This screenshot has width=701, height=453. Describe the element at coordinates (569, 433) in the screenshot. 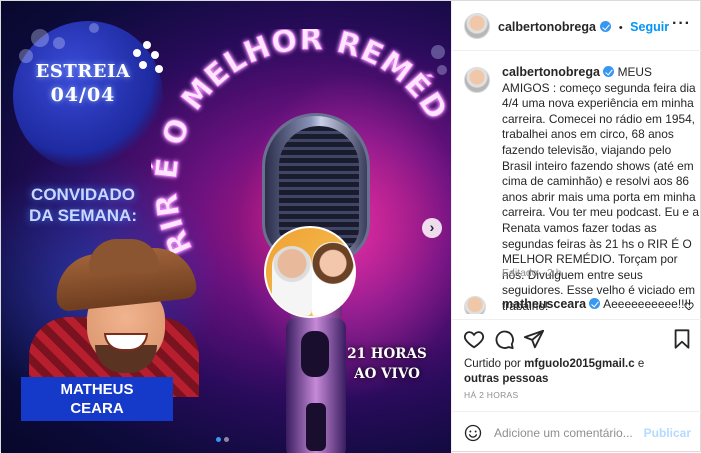

I see `comment-input` at that location.